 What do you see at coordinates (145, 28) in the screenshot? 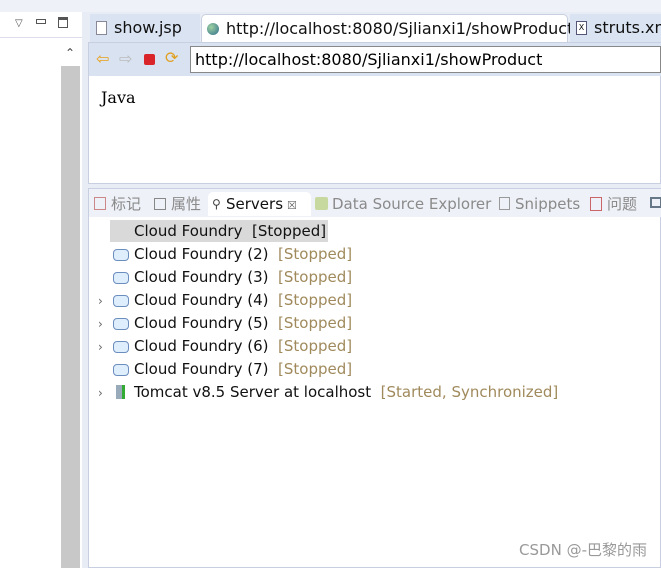
I see `tab-show-jsp: show.jsp` at bounding box center [145, 28].